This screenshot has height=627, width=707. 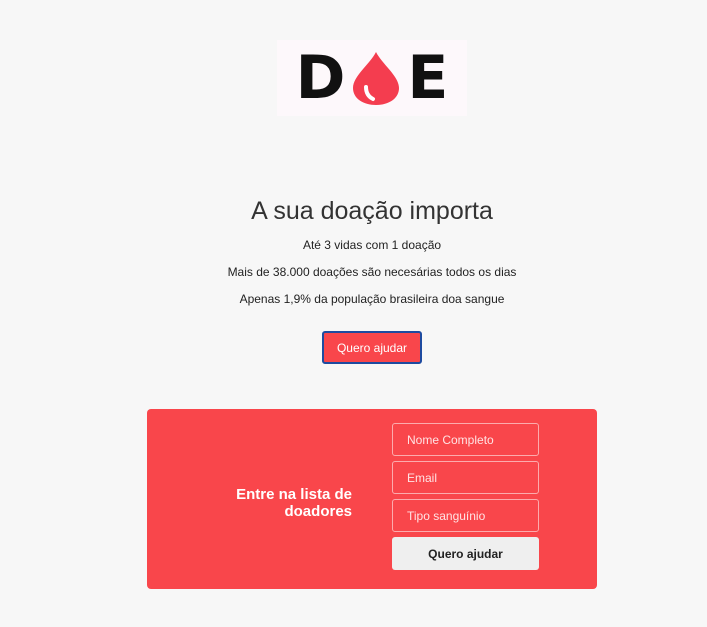 I want to click on logo: D E, so click(x=372, y=78).